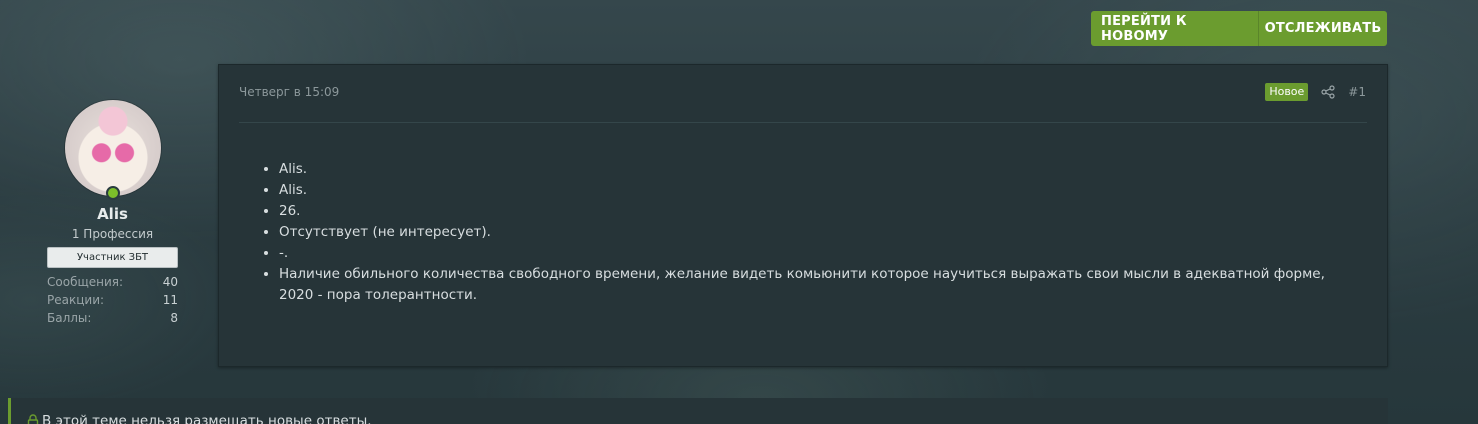 Image resolution: width=1478 pixels, height=424 pixels. What do you see at coordinates (170, 282) in the screenshot?
I see `stat-value: 40` at bounding box center [170, 282].